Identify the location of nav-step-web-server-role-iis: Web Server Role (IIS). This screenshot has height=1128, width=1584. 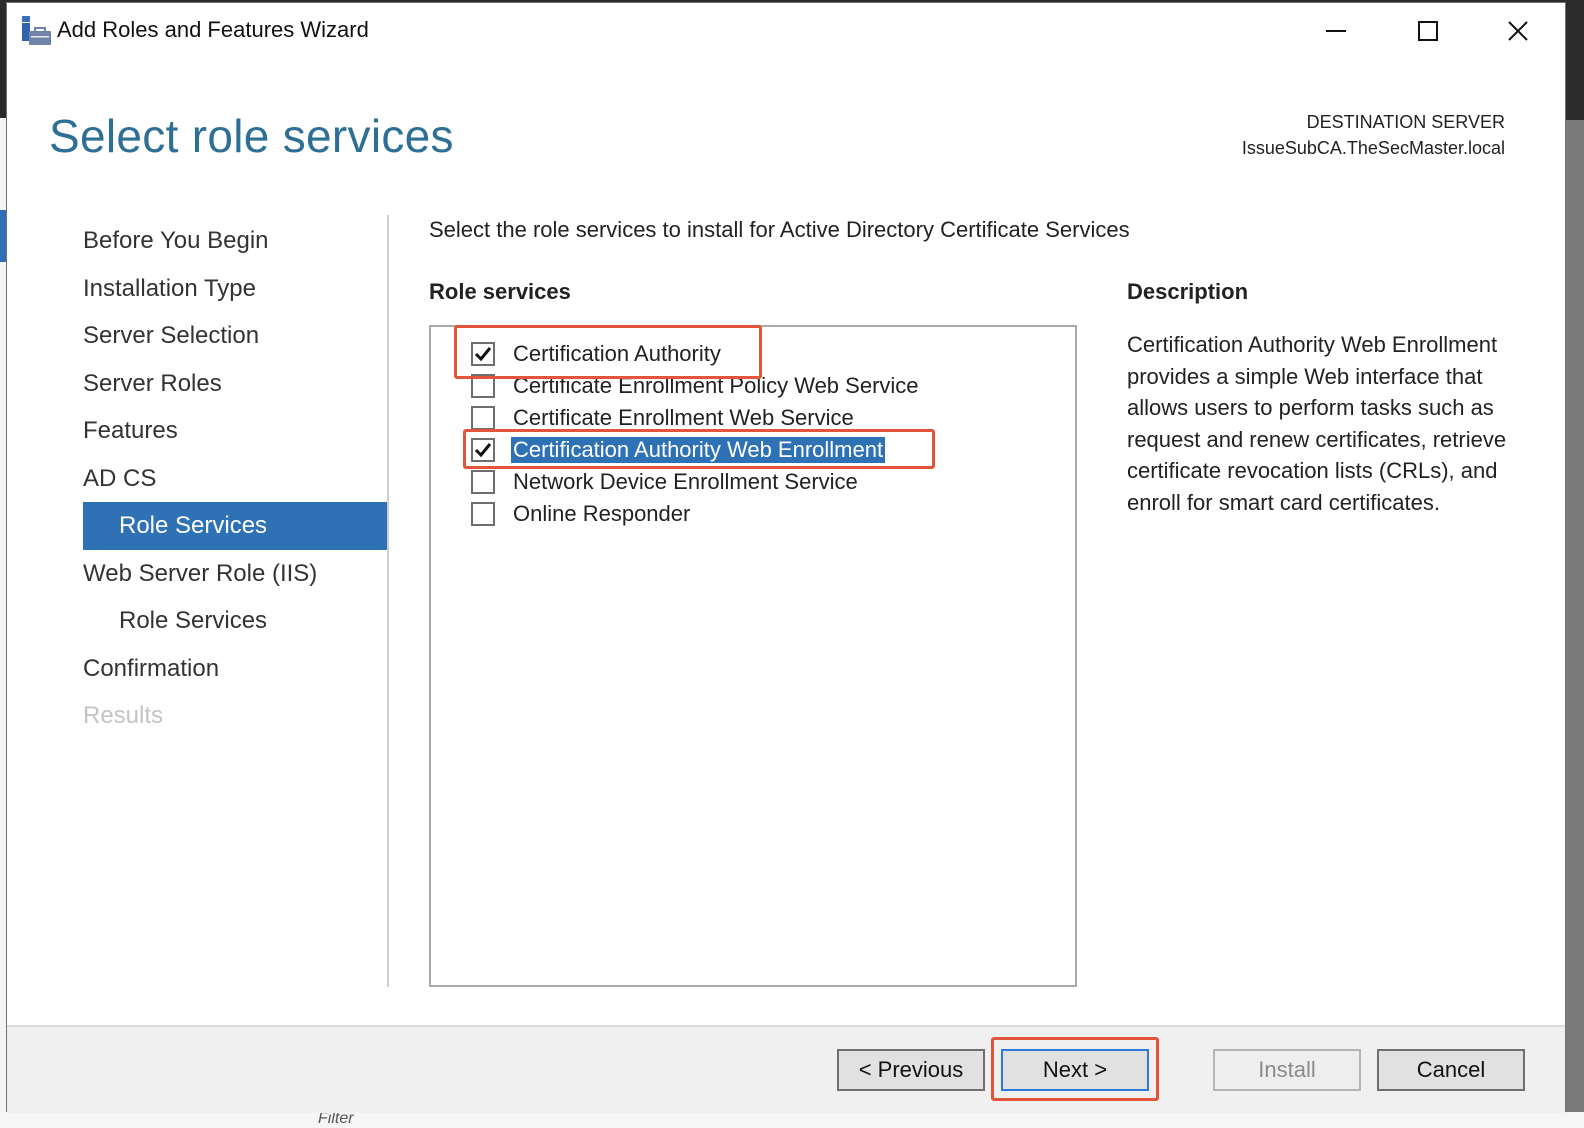
(235, 574).